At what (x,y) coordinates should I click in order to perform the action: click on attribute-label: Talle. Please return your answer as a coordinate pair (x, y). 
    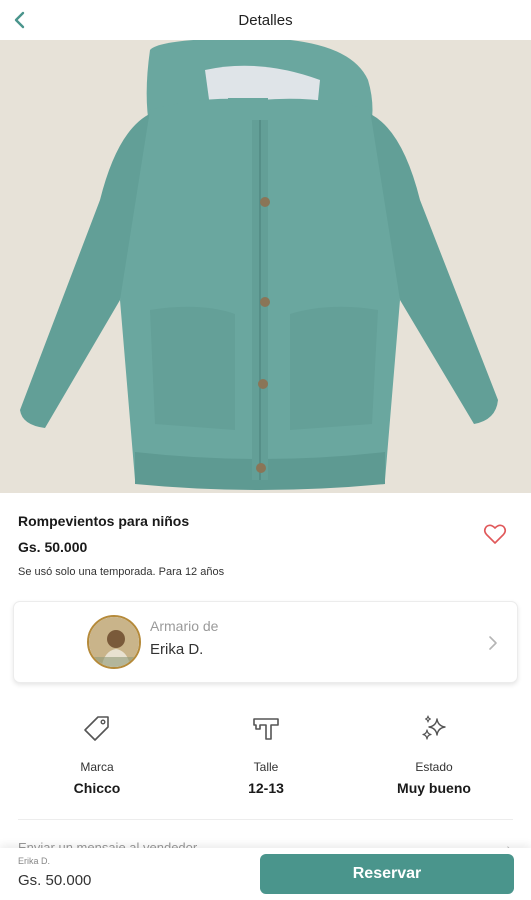
    Looking at the image, I should click on (266, 767).